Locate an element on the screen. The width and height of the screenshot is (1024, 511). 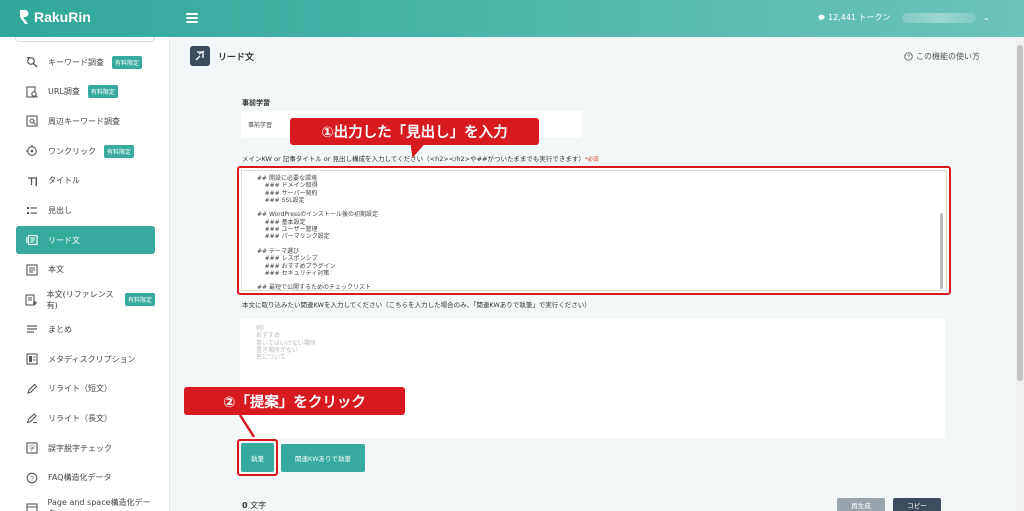
sidebar-item-14: ? FAQ構造化データ is located at coordinates (85, 478).